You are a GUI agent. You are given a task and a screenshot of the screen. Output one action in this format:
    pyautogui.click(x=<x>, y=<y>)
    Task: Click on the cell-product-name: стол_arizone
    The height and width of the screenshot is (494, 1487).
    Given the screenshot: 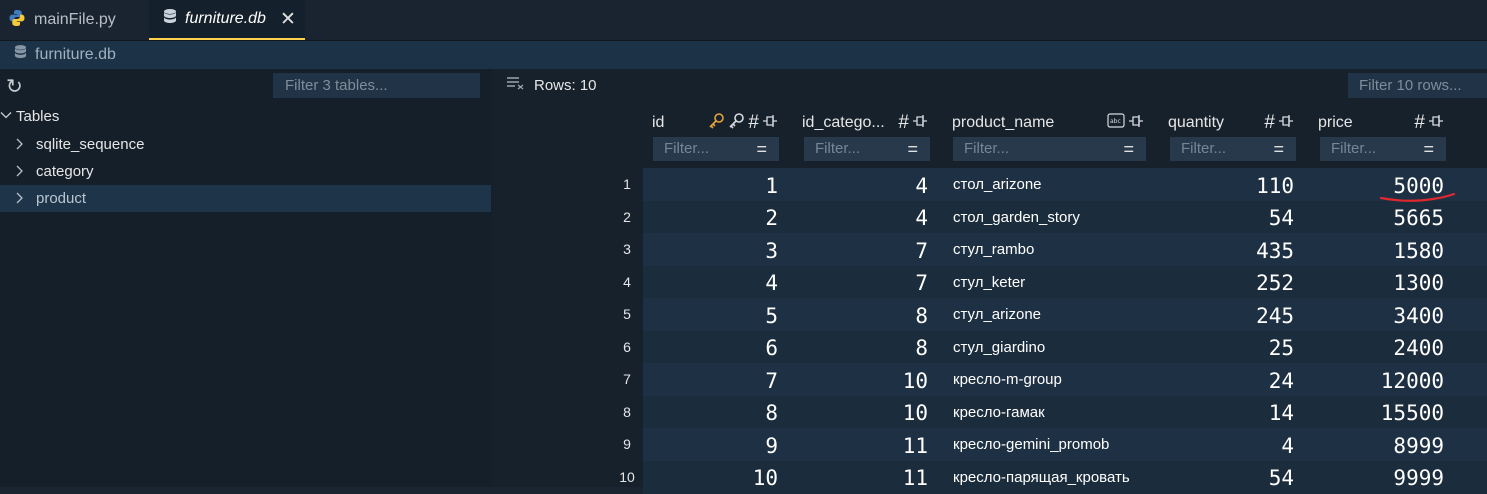 What is the action you would take?
    pyautogui.click(x=997, y=184)
    